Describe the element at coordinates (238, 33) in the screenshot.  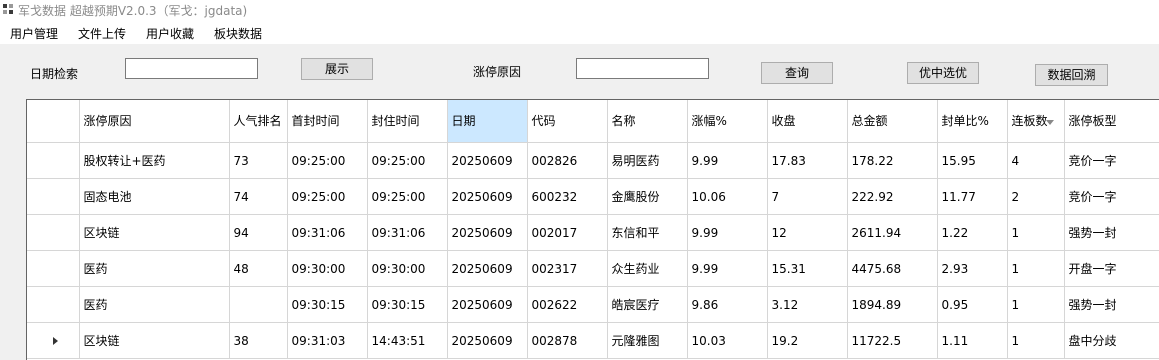
I see `menu-sector-data: 板块数据` at that location.